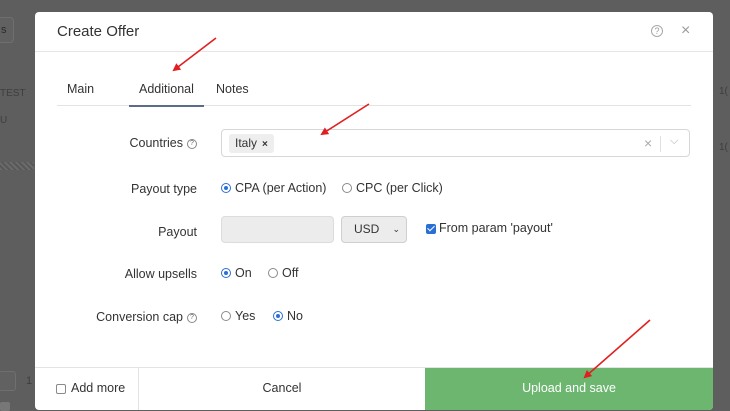 The width and height of the screenshot is (730, 411). I want to click on countries-help-icon: ?, so click(192, 143).